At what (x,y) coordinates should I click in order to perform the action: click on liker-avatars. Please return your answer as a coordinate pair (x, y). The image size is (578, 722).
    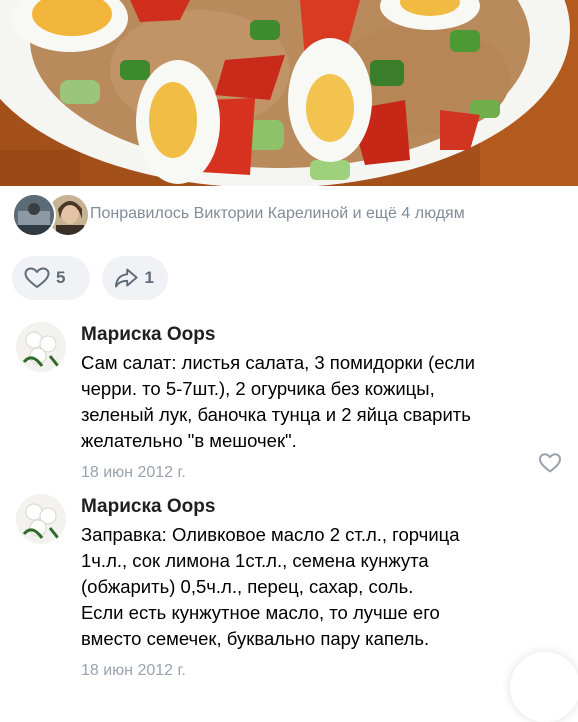
    Looking at the image, I should click on (51, 215).